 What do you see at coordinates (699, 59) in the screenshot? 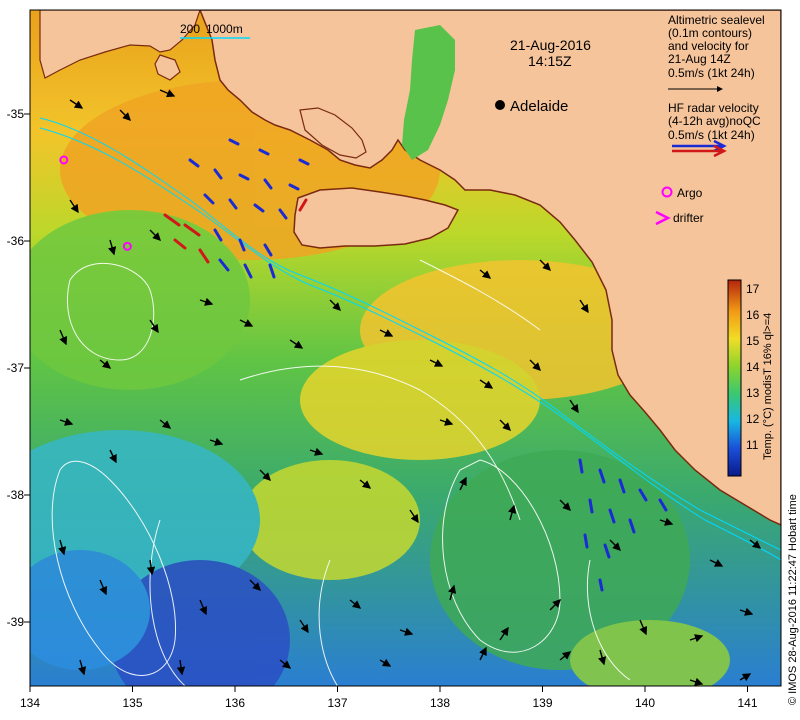
I see `sealevel-legend-line-4: 21-Aug 14Z` at bounding box center [699, 59].